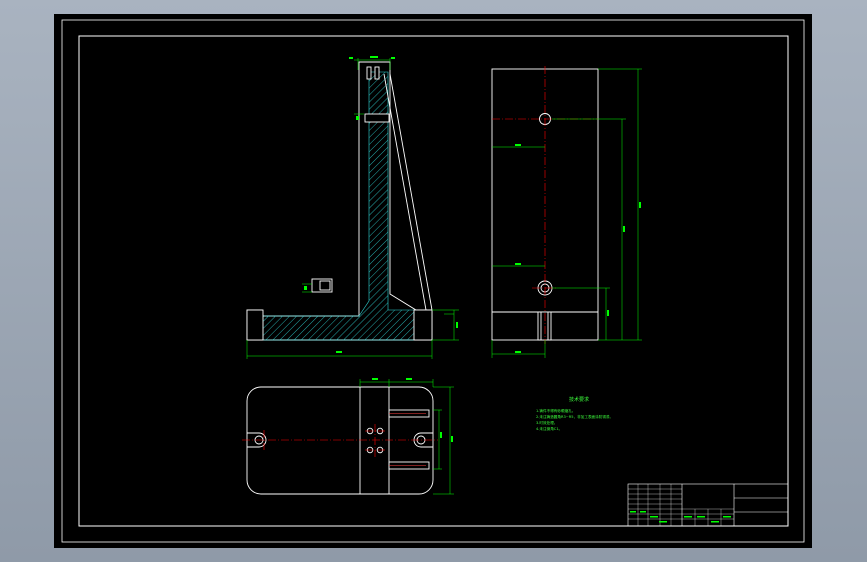 This screenshot has width=867, height=562. I want to click on tech-requirements-heading: 技术要求, so click(579, 399).